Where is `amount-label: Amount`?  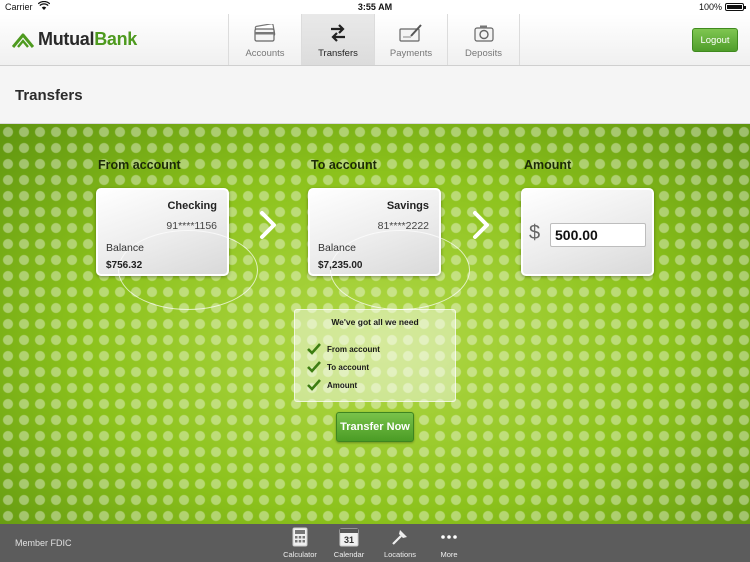 amount-label: Amount is located at coordinates (548, 165).